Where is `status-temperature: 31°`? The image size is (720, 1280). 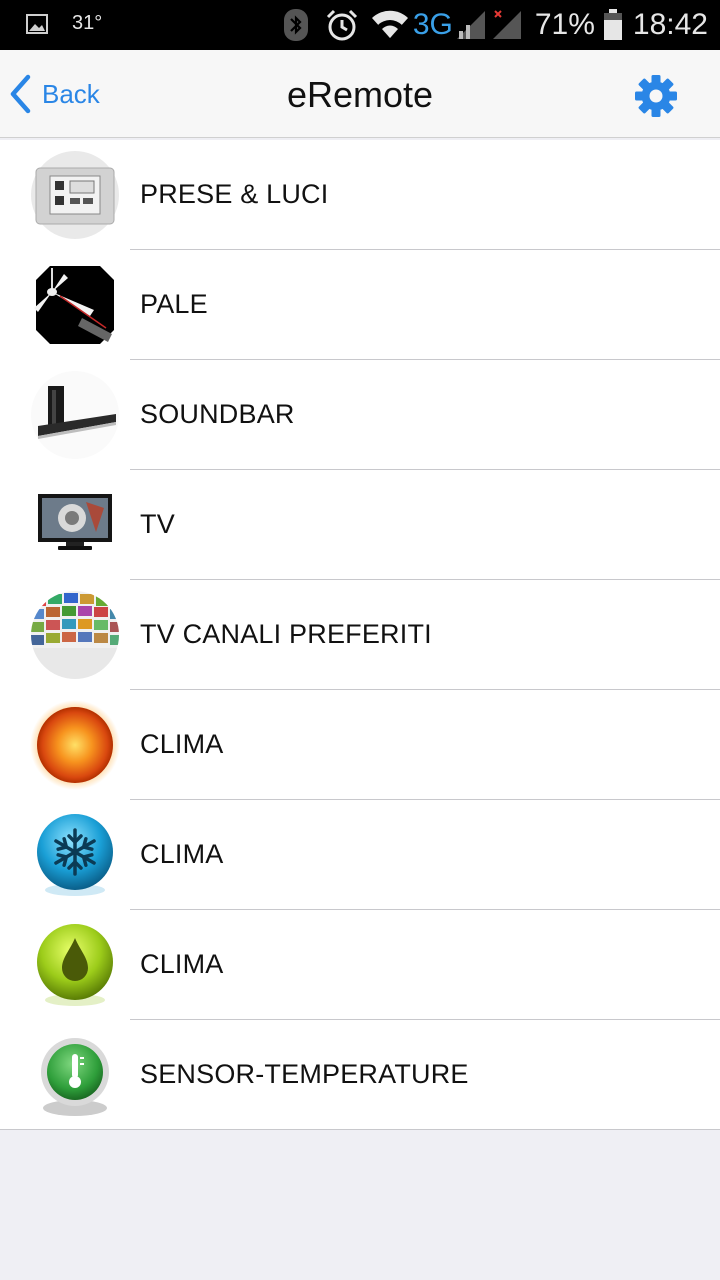 status-temperature: 31° is located at coordinates (87, 23).